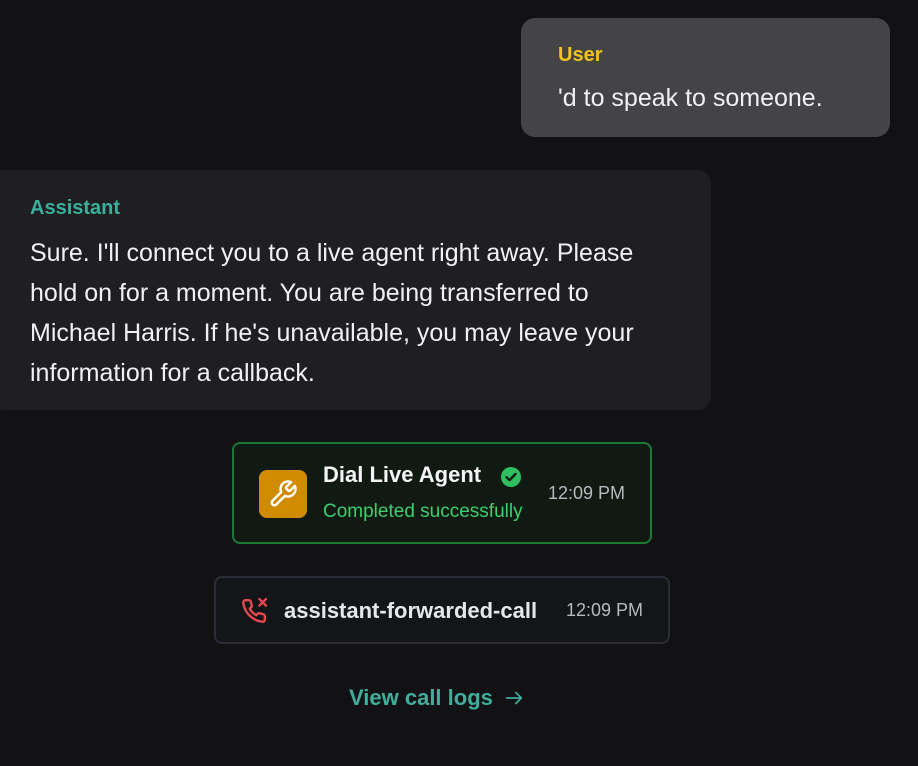 This screenshot has width=918, height=766. I want to click on arrow-right-icon, so click(514, 698).